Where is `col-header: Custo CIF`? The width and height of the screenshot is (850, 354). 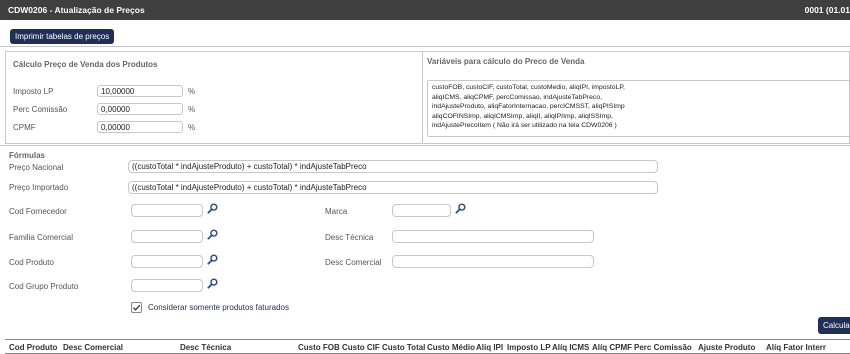
col-header: Custo CIF is located at coordinates (361, 347).